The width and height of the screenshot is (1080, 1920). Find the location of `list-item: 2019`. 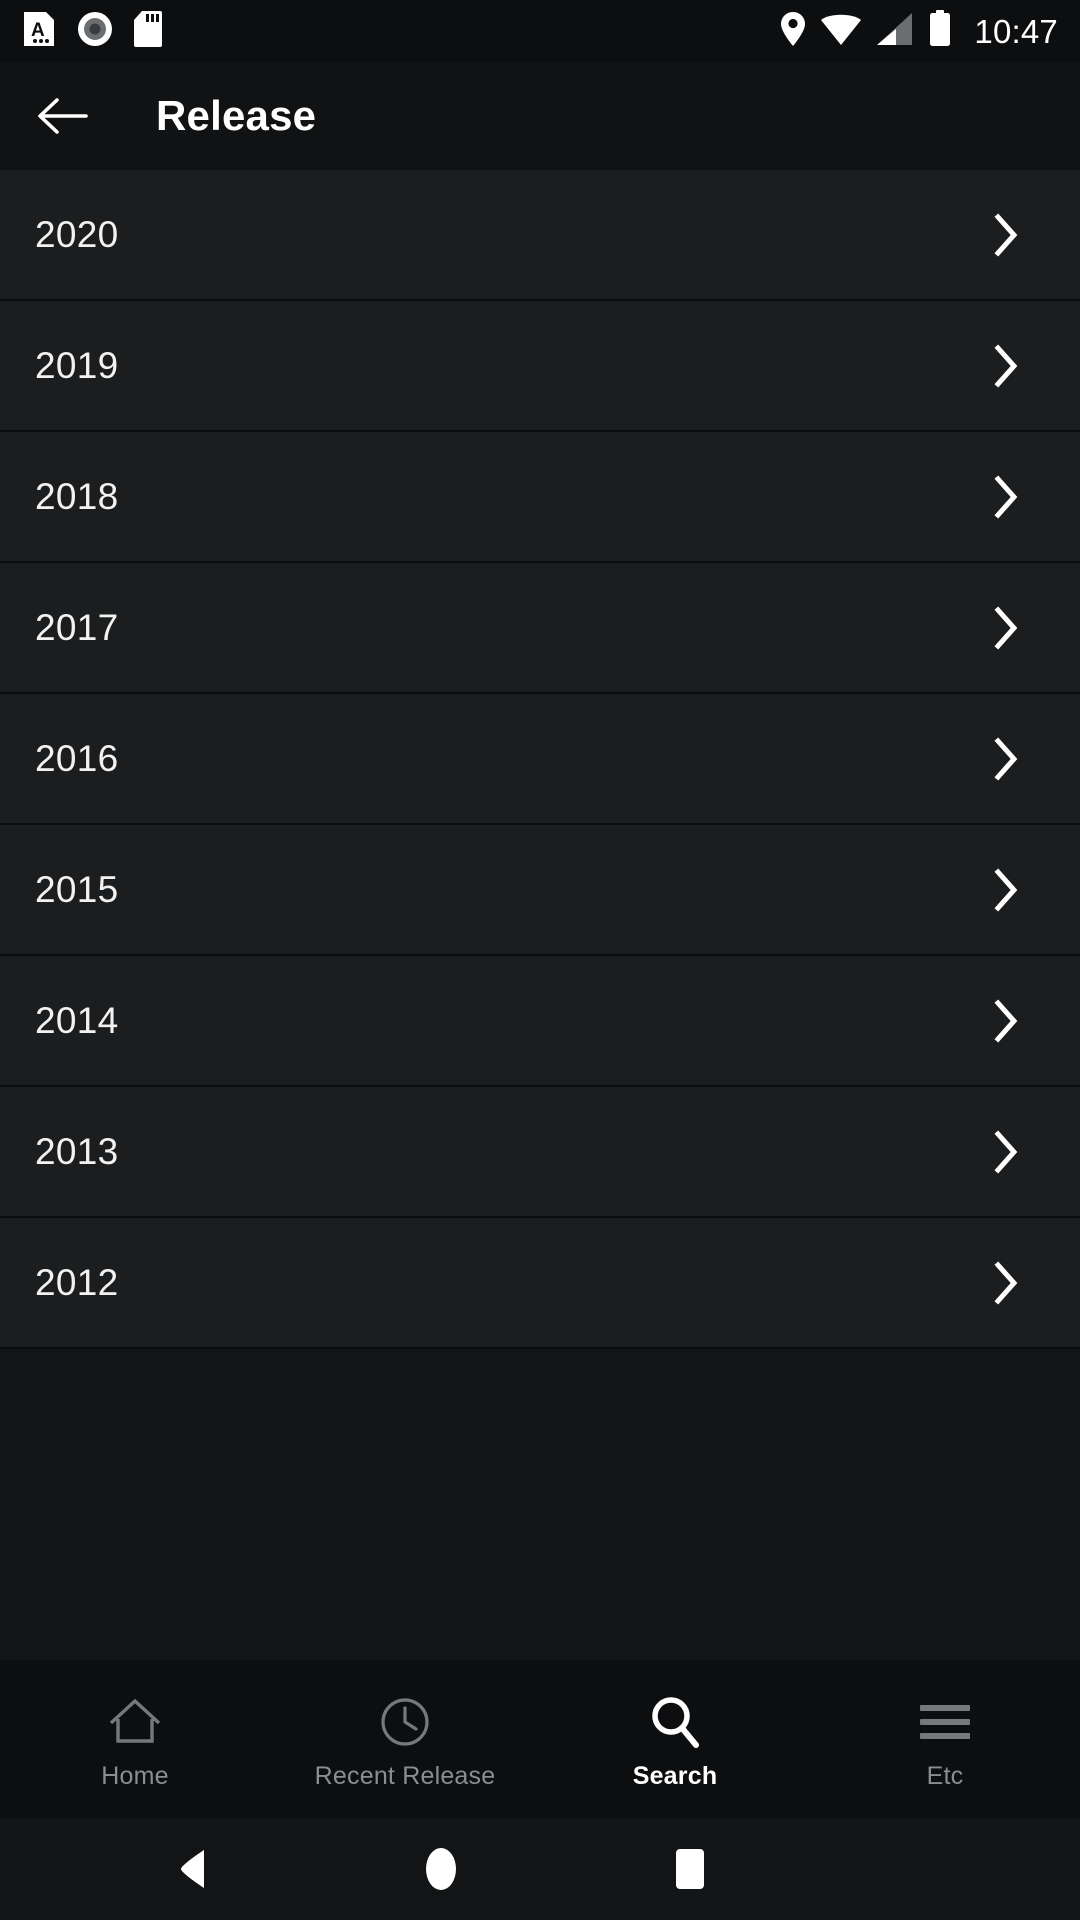

list-item: 2019 is located at coordinates (540, 366).